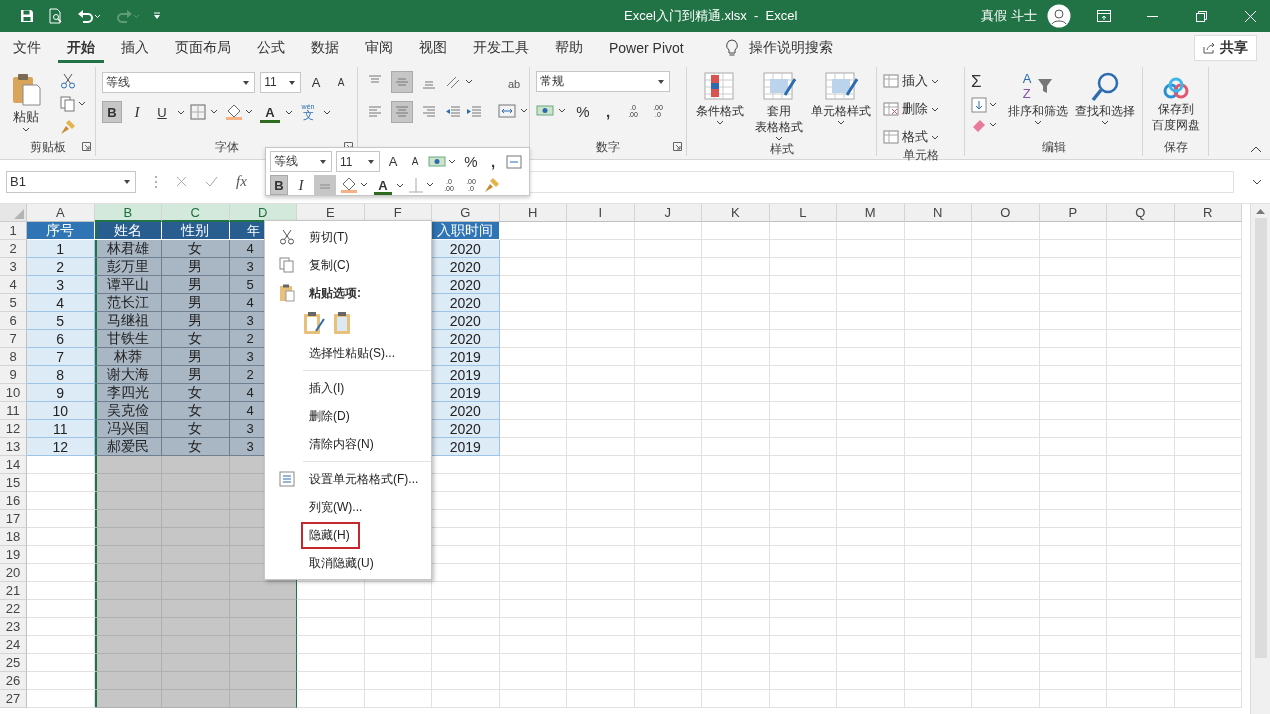  Describe the element at coordinates (790, 48) in the screenshot. I see `tell-me-search: 操作说明搜索` at that location.